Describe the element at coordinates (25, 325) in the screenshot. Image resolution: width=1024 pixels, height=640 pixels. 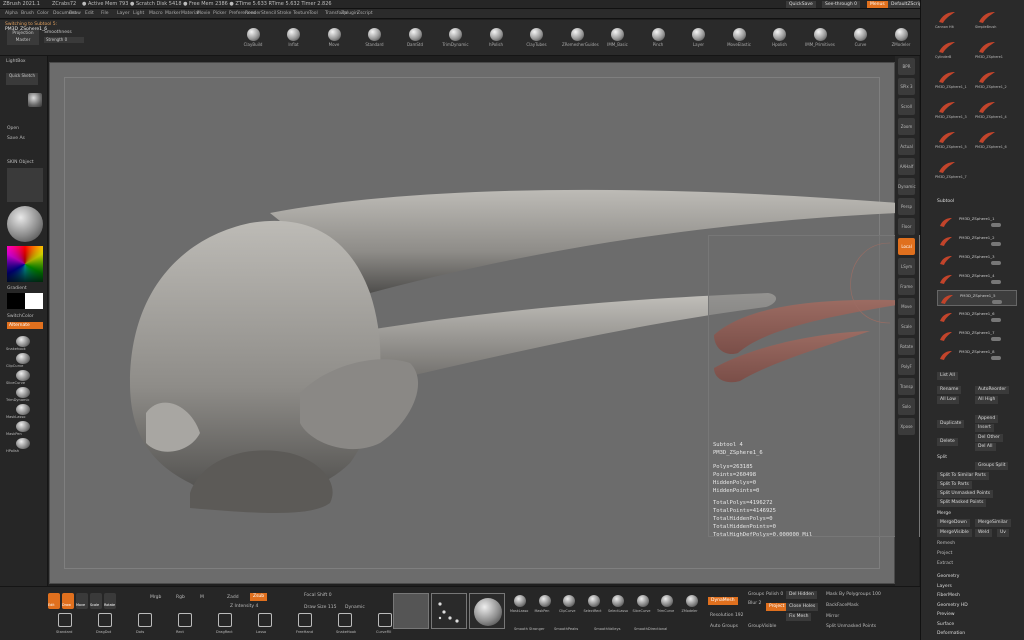
I see `alternate-button: Alternate` at that location.